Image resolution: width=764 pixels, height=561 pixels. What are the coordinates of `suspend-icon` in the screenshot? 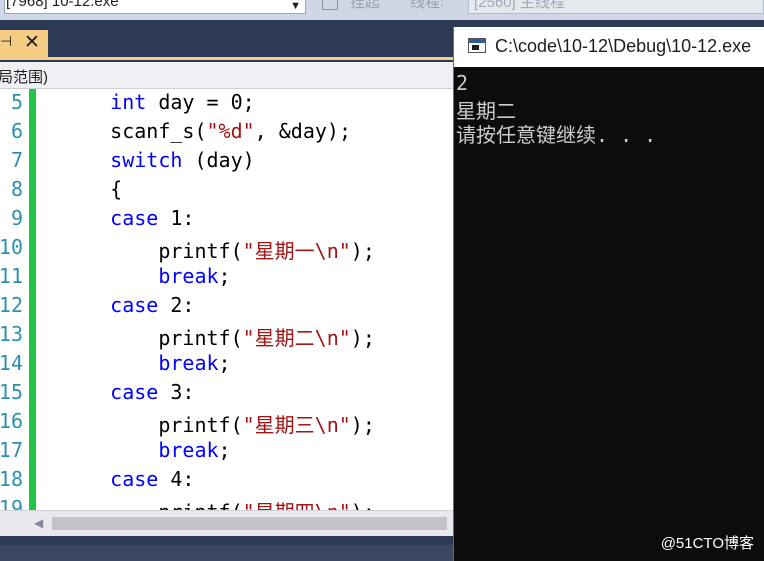 It's located at (330, 5).